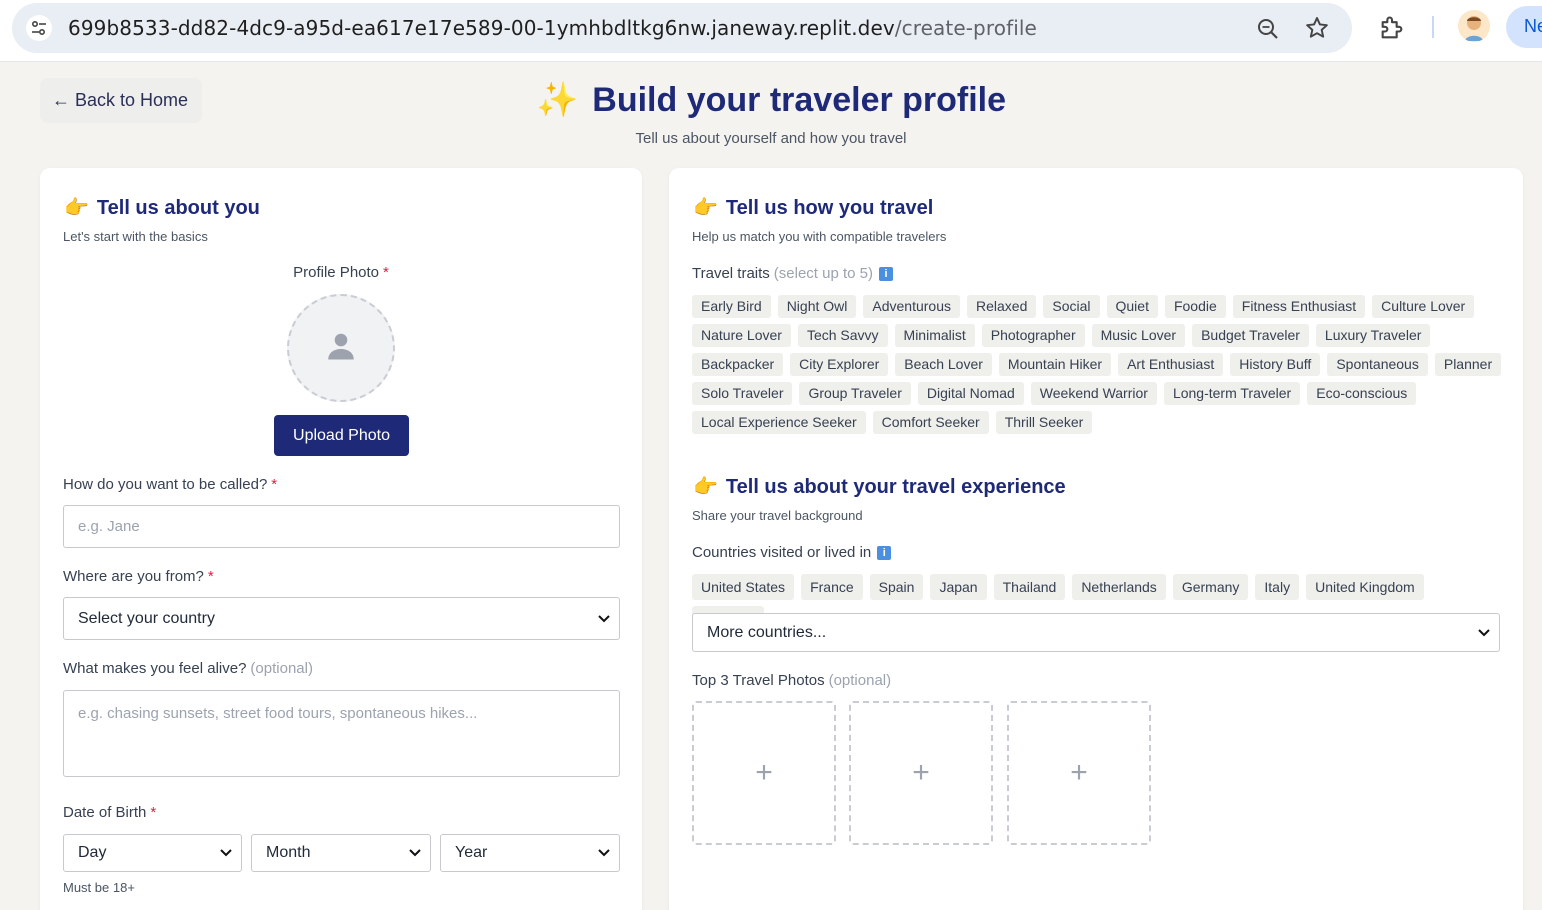 This screenshot has width=1542, height=910. Describe the element at coordinates (1474, 26) in the screenshot. I see `avatar` at that location.